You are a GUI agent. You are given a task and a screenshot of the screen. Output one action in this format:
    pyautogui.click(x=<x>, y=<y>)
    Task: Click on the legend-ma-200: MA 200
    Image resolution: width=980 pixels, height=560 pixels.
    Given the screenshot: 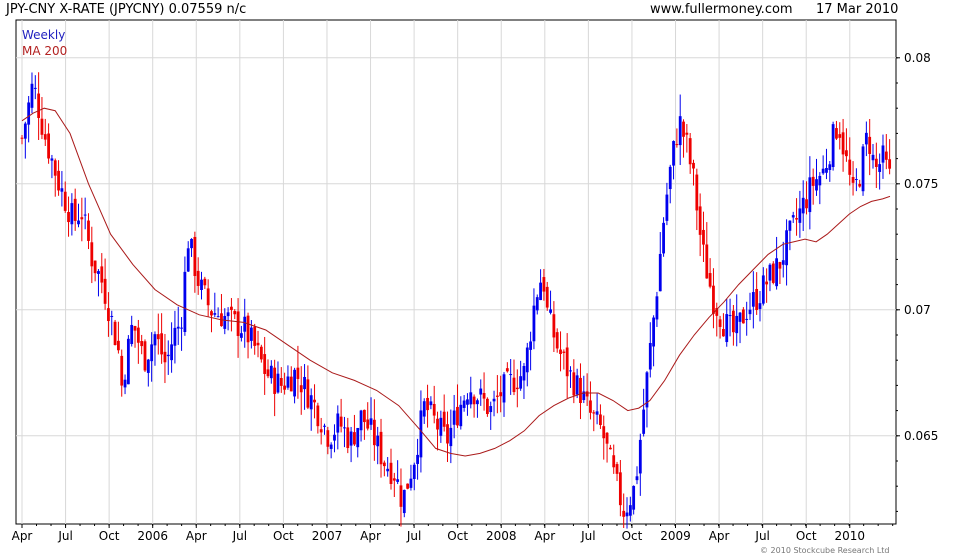 What is the action you would take?
    pyautogui.click(x=45, y=51)
    